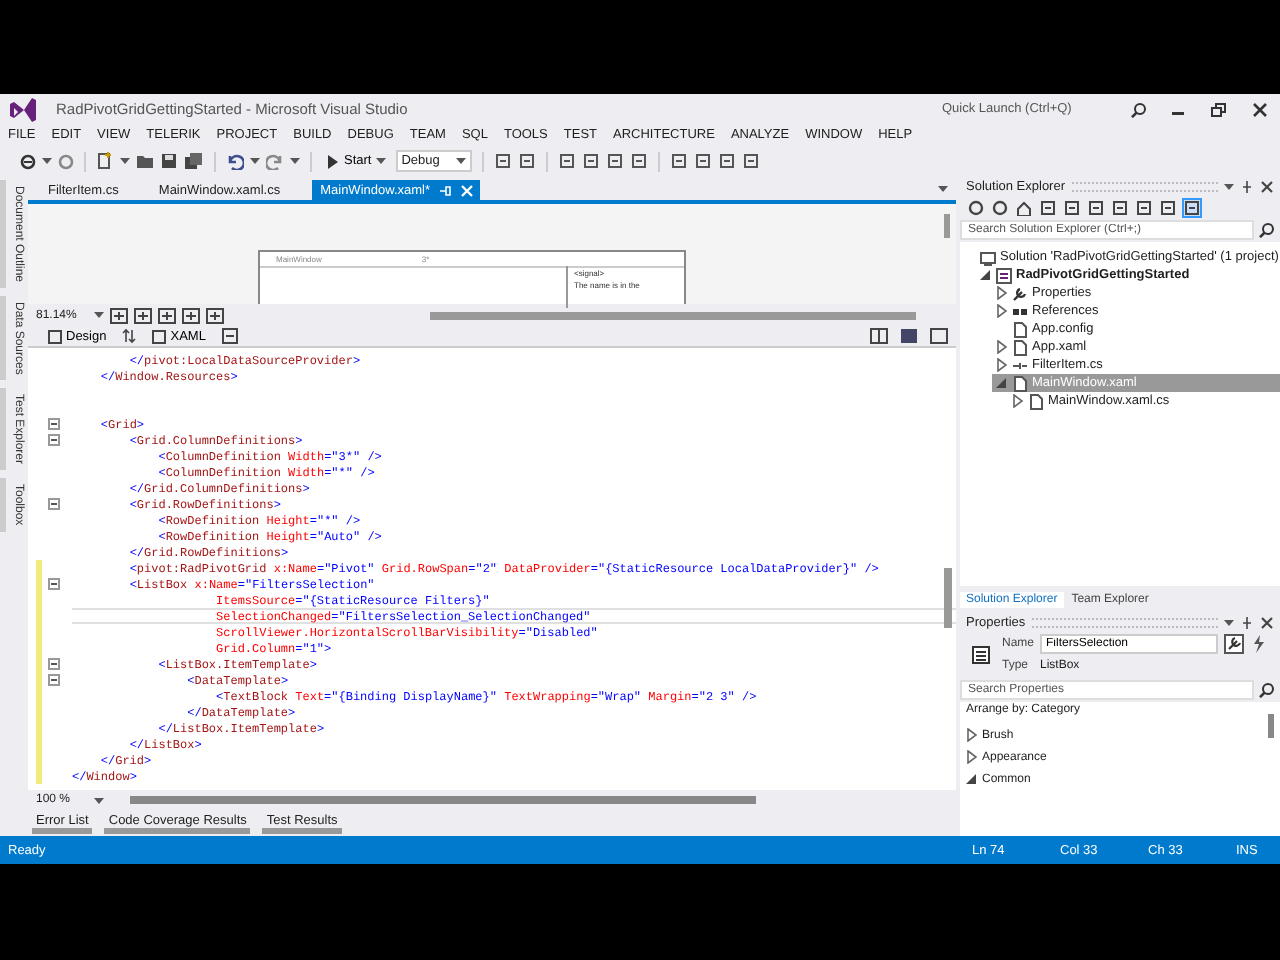 Image resolution: width=1280 pixels, height=960 pixels. Describe the element at coordinates (145, 161) in the screenshot. I see `folder-icon` at that location.